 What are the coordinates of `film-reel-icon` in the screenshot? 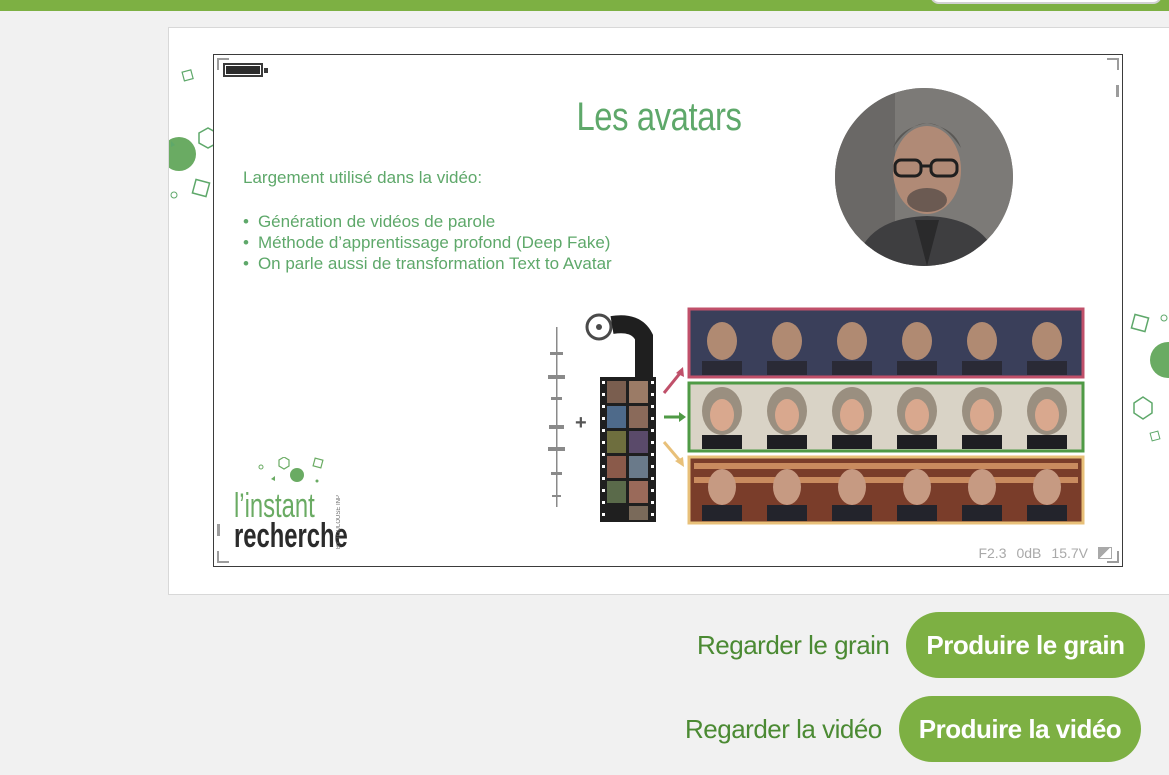 It's located at (620, 417).